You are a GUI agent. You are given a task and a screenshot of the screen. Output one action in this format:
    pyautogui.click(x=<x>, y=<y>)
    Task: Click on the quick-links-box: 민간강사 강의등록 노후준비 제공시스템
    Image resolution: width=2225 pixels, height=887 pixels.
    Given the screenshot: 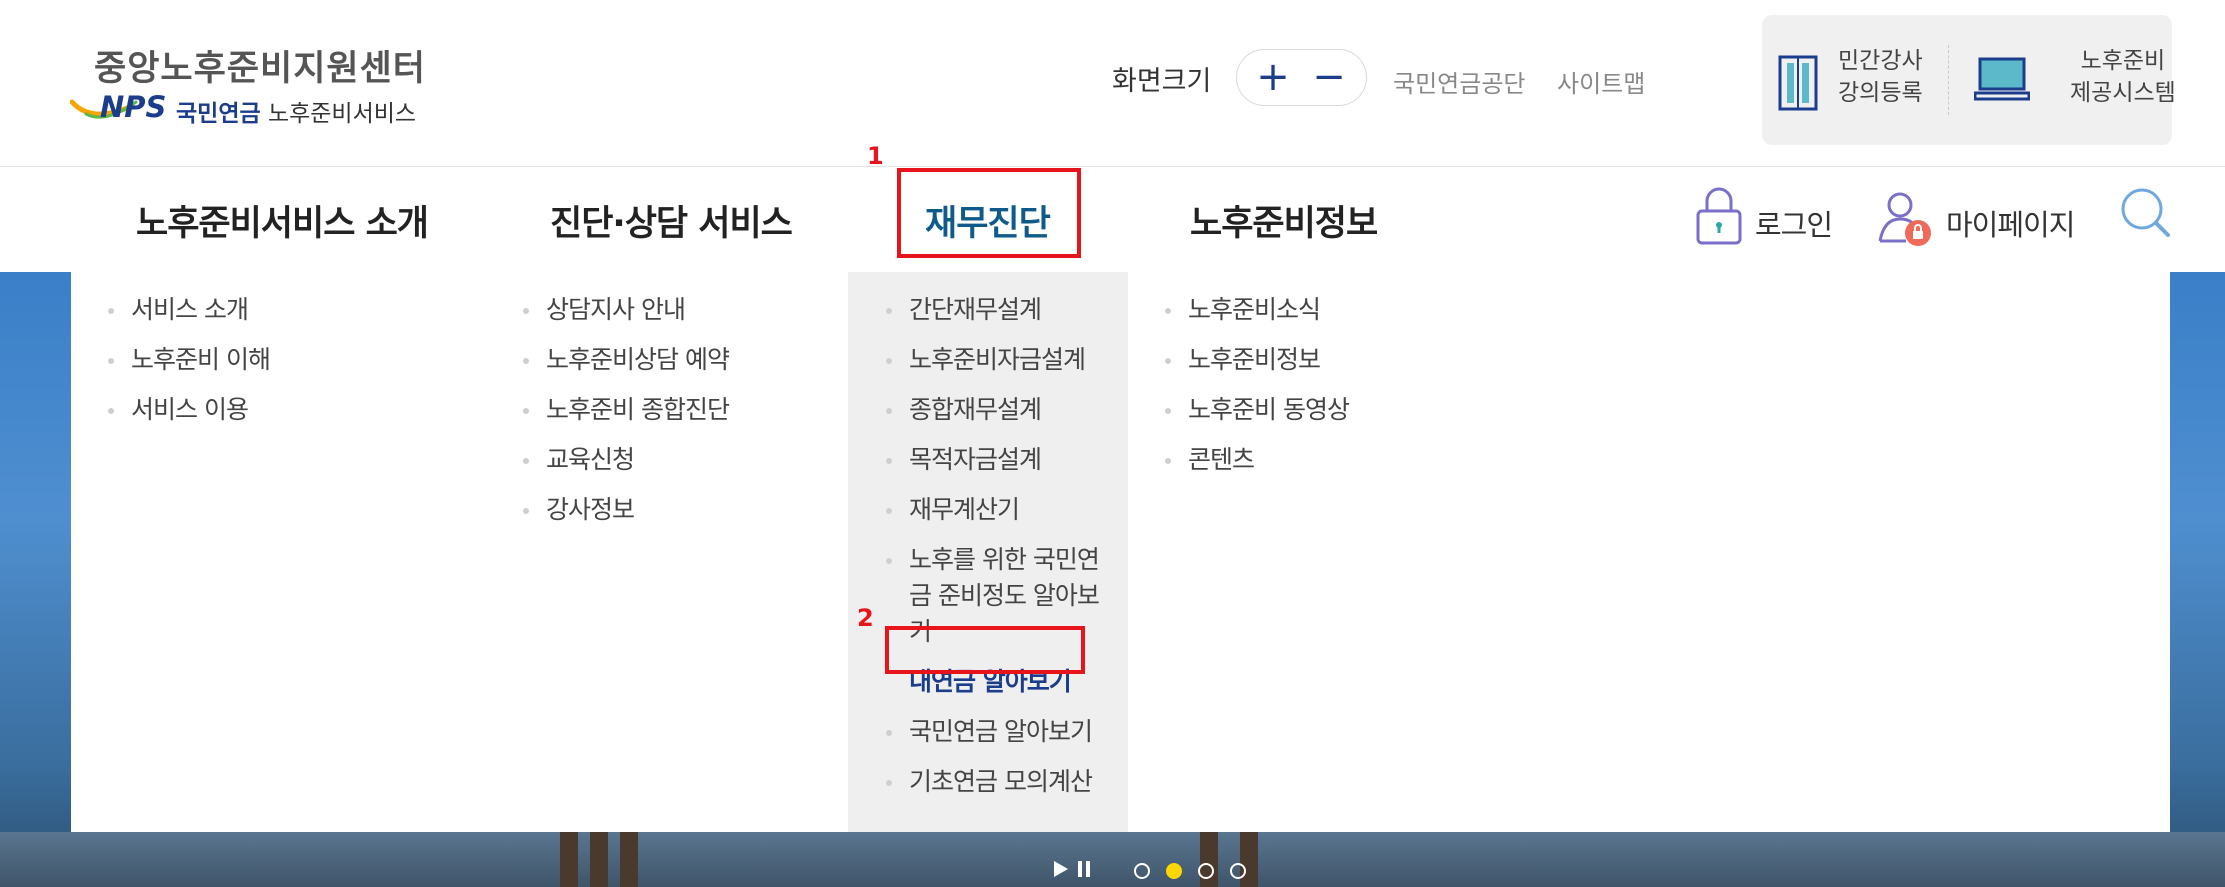 What is the action you would take?
    pyautogui.click(x=1969, y=80)
    